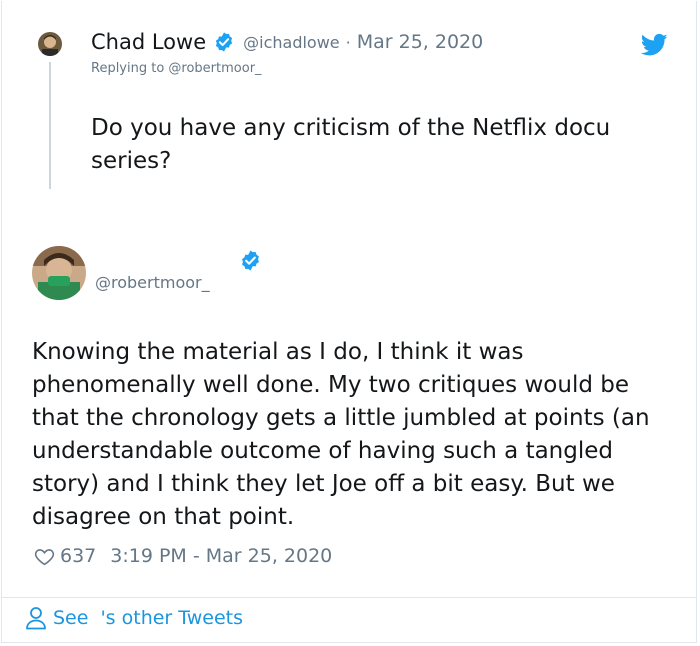 This screenshot has height=646, width=700. What do you see at coordinates (44, 556) in the screenshot?
I see `heart-icon` at bounding box center [44, 556].